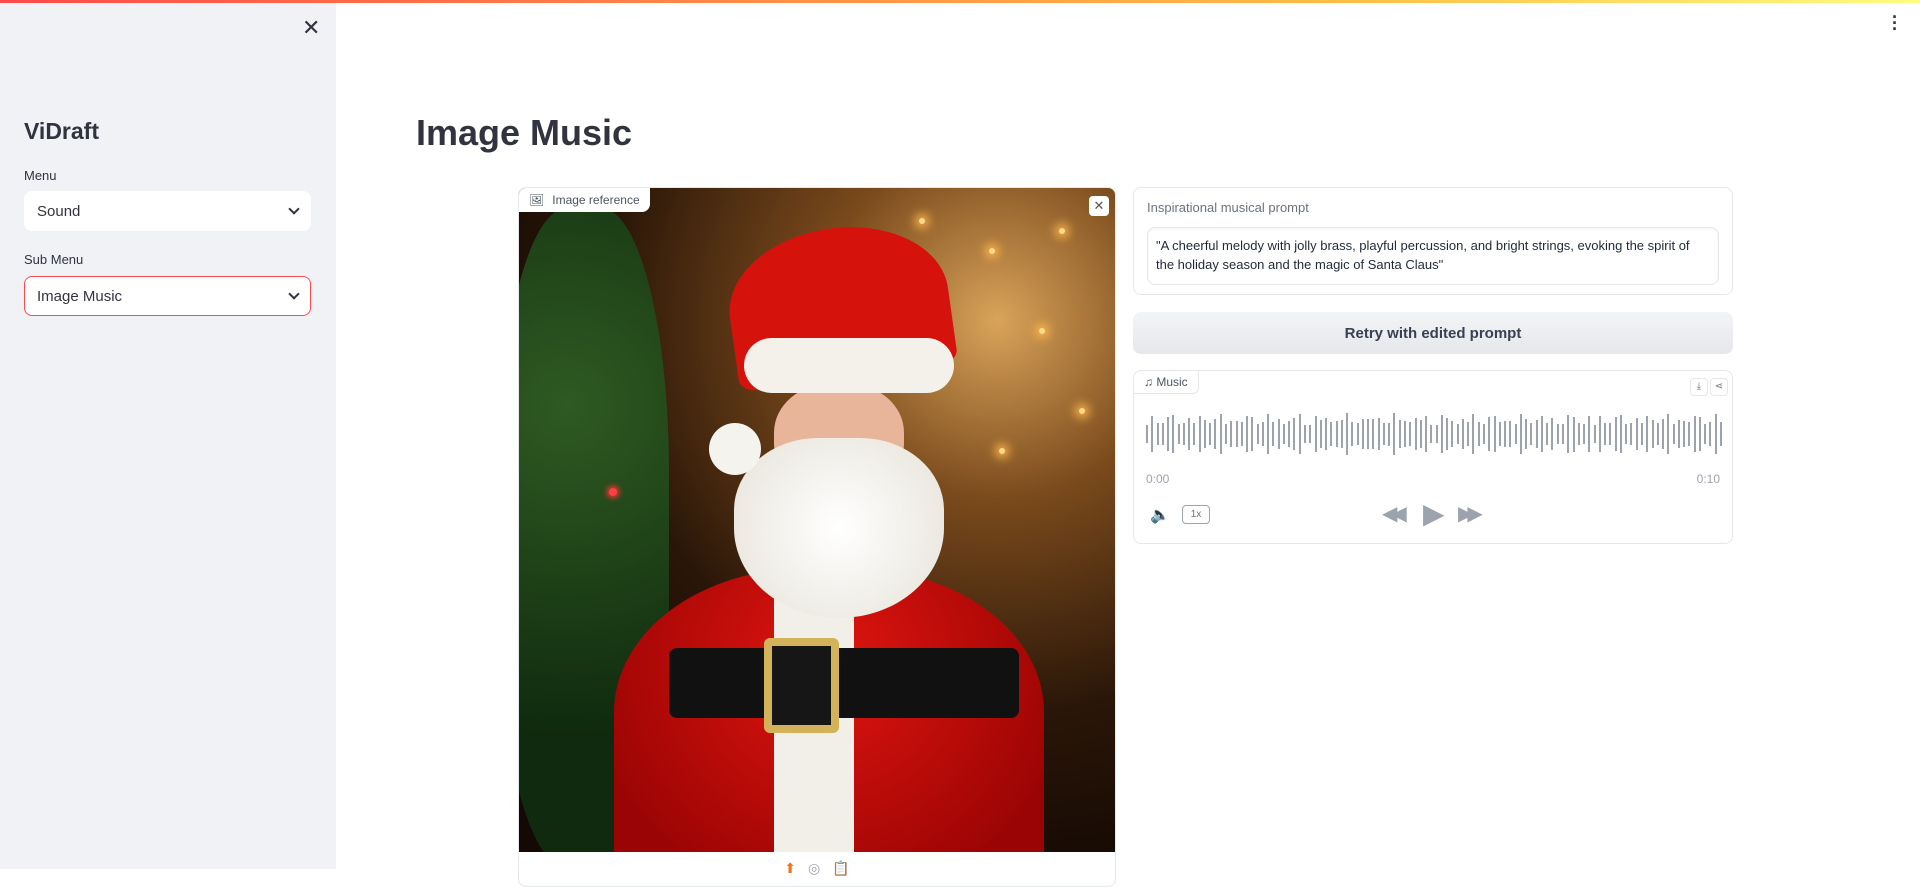 This screenshot has width=1920, height=887. I want to click on music-player: ♫ Music ⤓ ⋖ 0:00 0:10 🔈 1x ◀◀ ▶ ▶▶, so click(1433, 457).